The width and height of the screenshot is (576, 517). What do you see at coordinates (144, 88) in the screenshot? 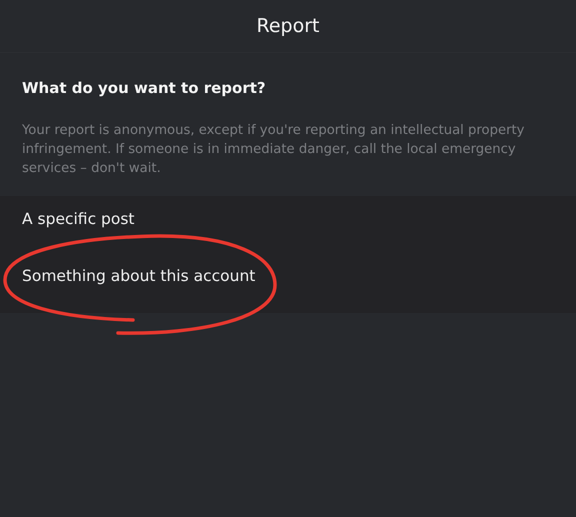
I see `prompt-heading: What do you want to report?` at bounding box center [144, 88].